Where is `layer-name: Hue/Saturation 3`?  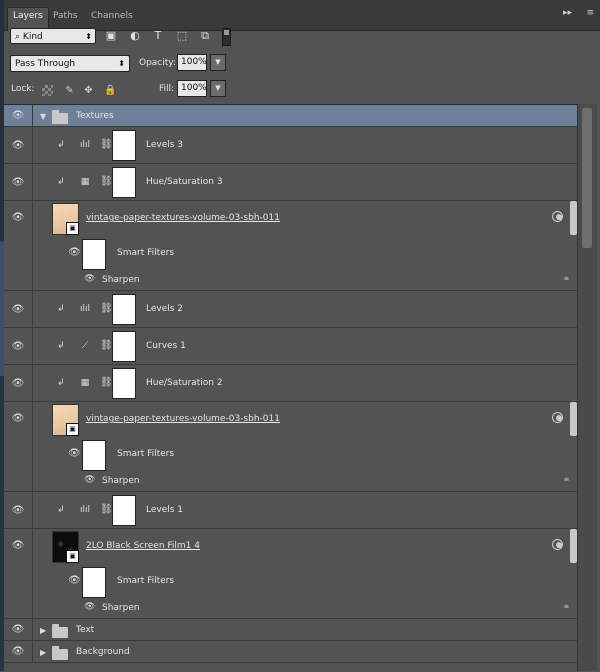 layer-name: Hue/Saturation 3 is located at coordinates (184, 182).